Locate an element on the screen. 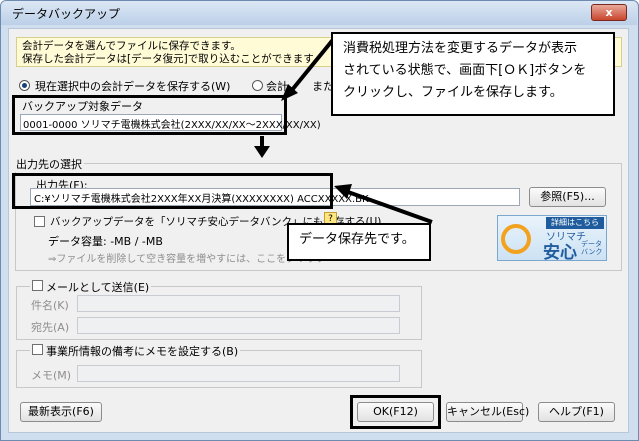 This screenshot has width=639, height=441. callout-line-3: クリックし、ファイルを保存します。 is located at coordinates (453, 92).